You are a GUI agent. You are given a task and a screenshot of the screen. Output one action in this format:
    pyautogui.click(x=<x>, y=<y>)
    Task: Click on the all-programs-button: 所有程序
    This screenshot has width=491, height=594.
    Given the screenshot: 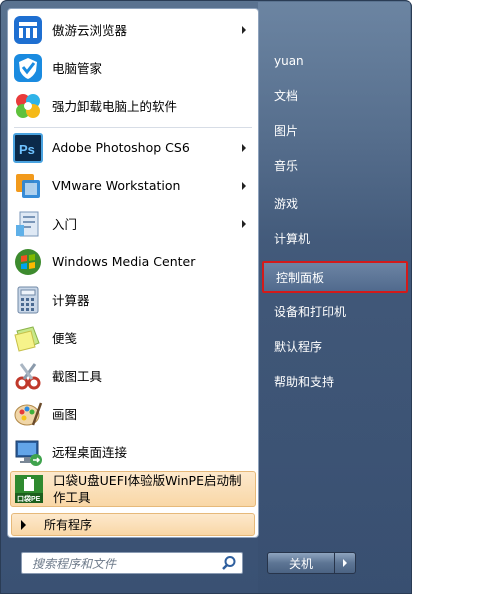 What is the action you would take?
    pyautogui.click(x=133, y=524)
    